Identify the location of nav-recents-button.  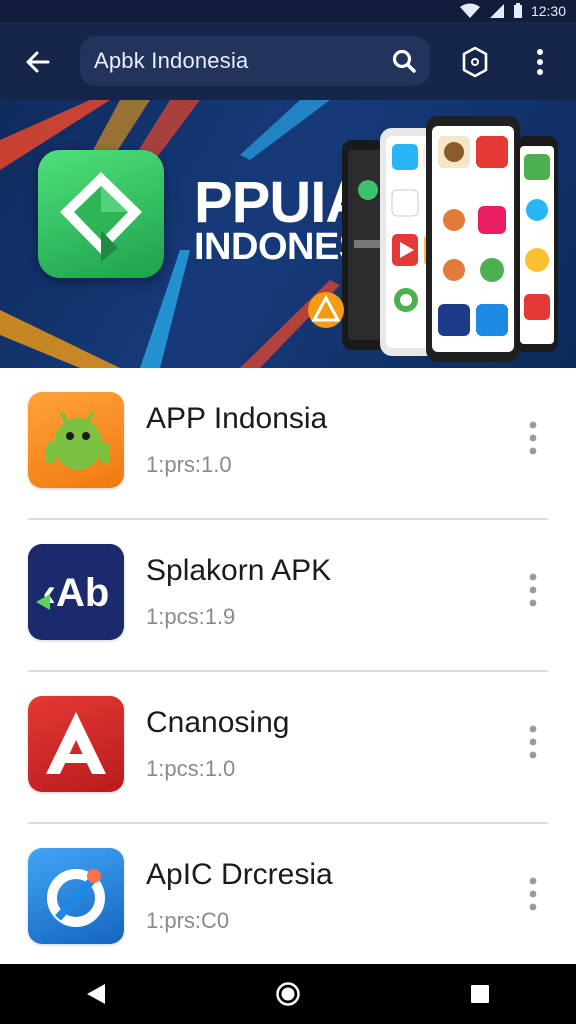
(480, 994).